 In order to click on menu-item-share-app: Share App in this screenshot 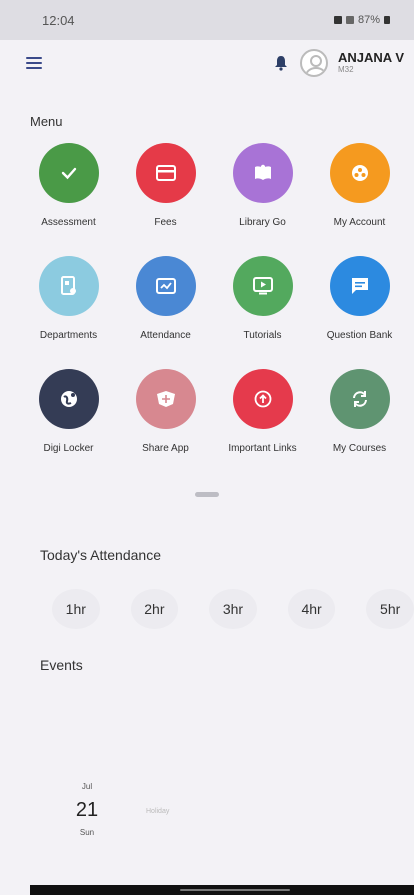, I will do `click(165, 411)`.